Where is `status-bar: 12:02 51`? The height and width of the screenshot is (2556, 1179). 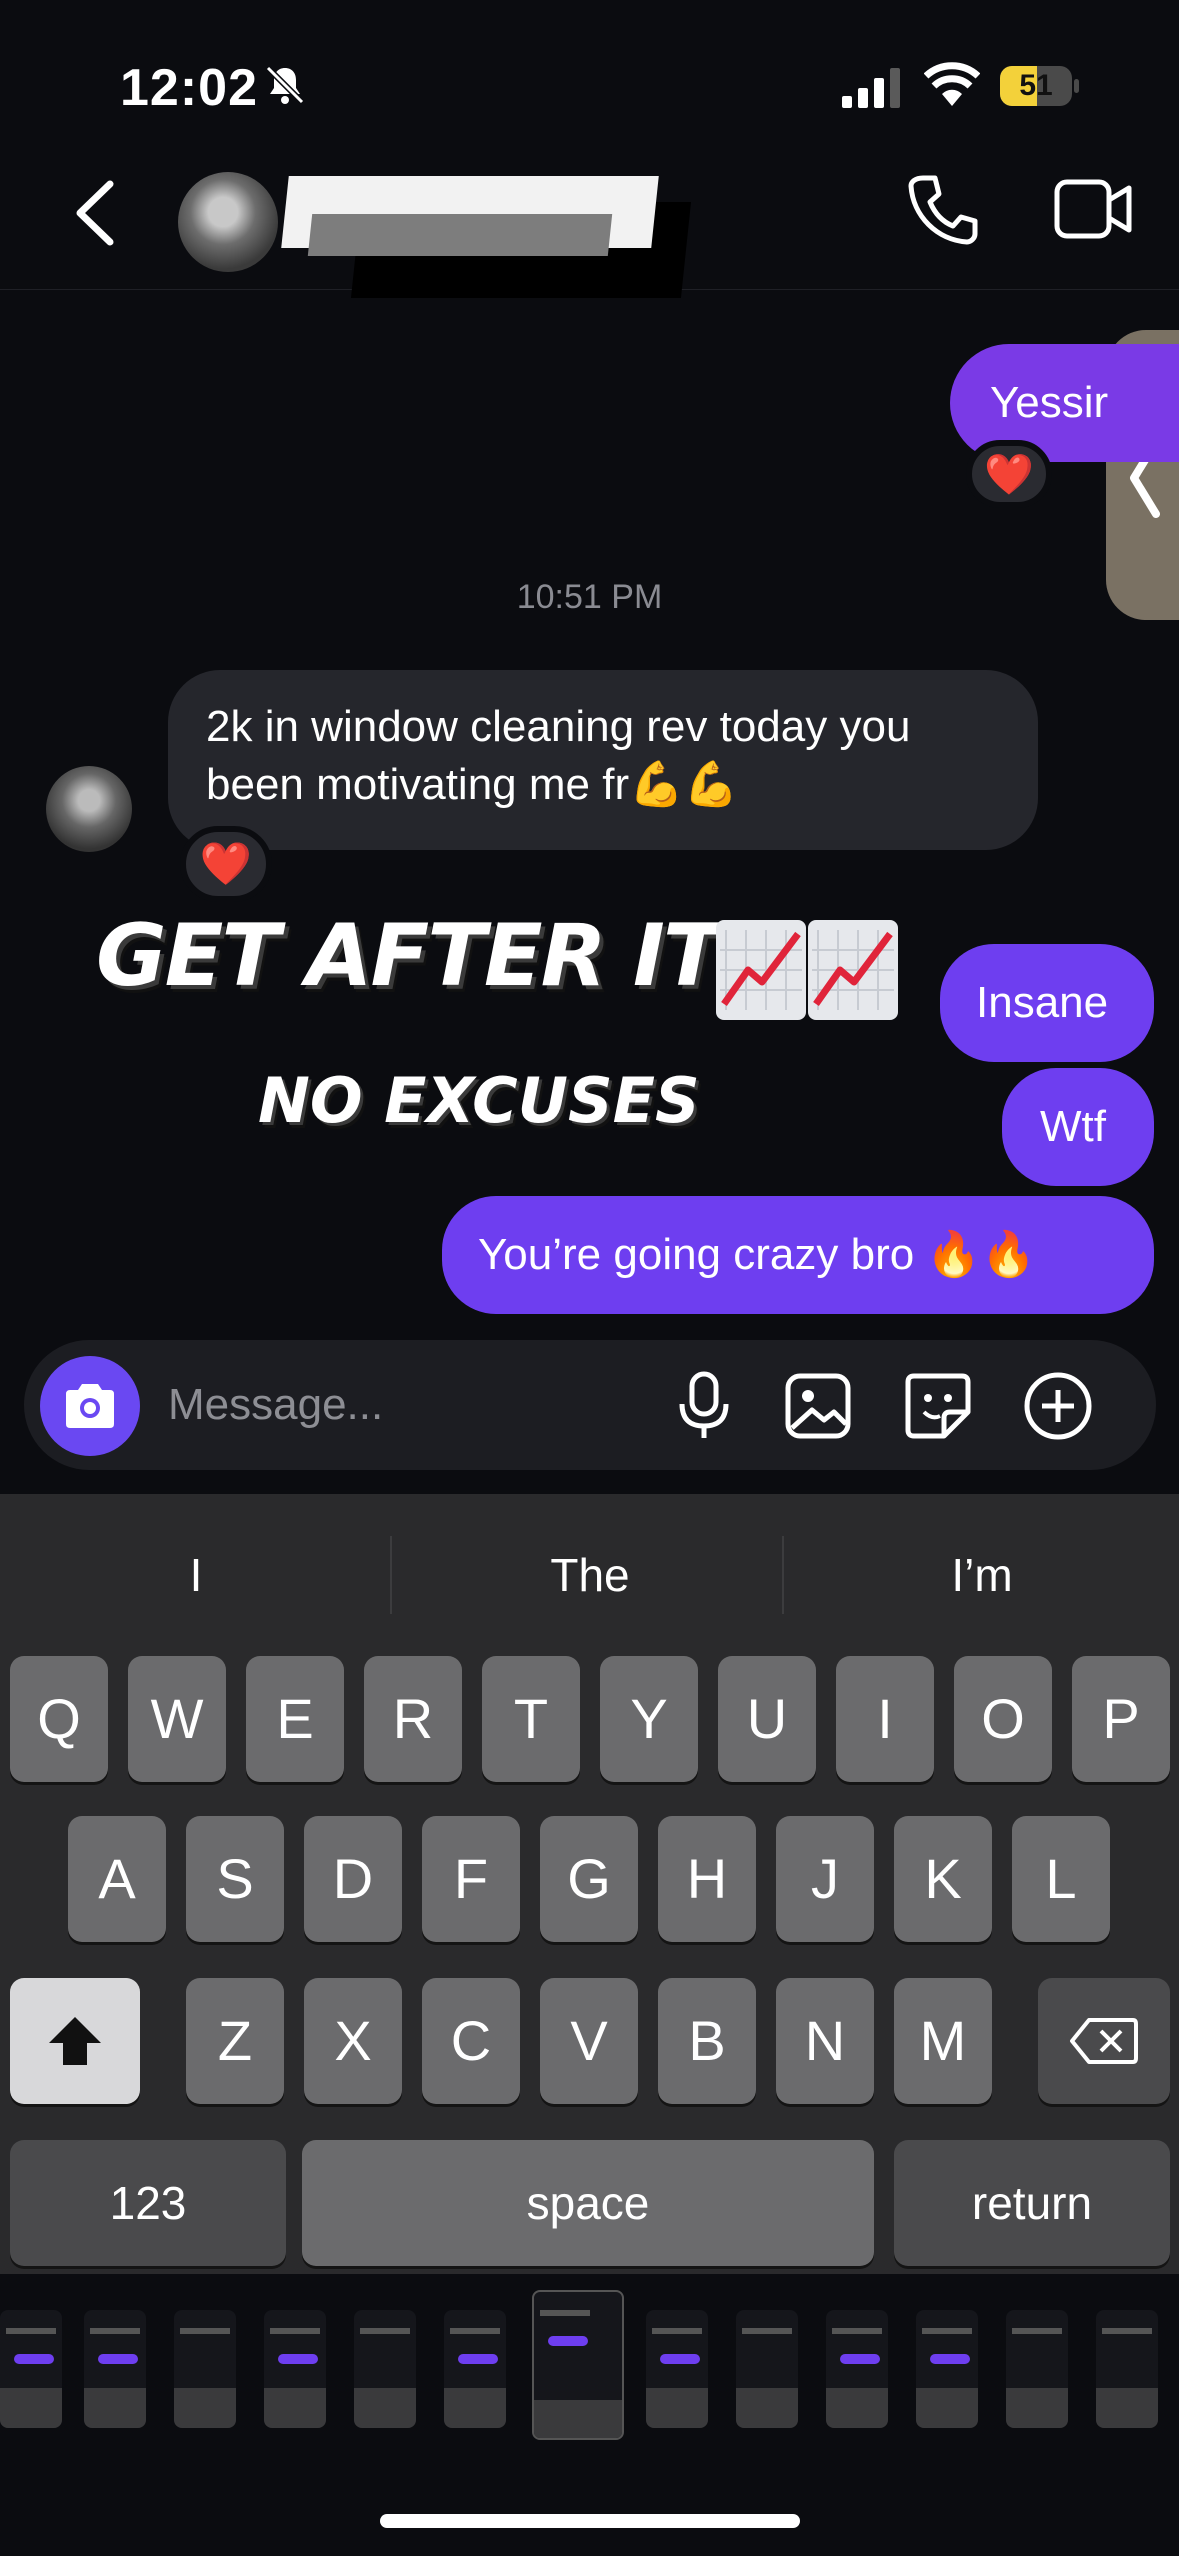
status-bar: 12:02 51 is located at coordinates (589, 85).